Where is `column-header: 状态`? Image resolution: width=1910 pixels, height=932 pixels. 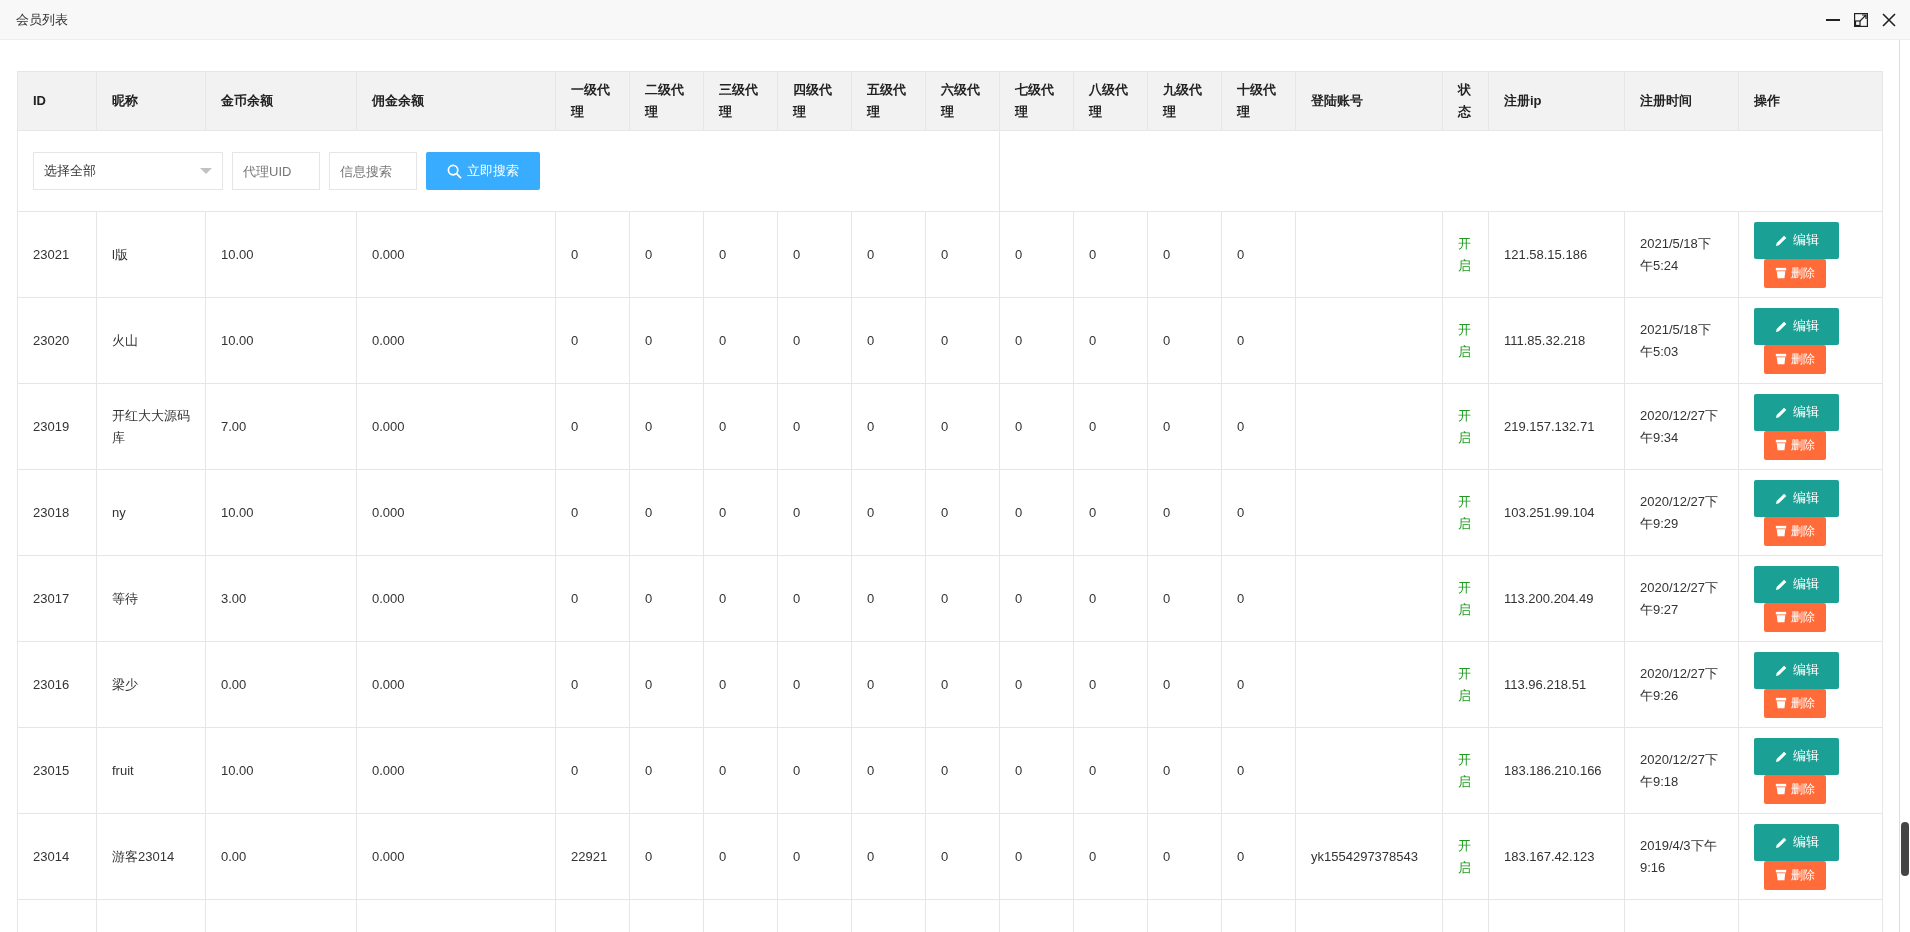 column-header: 状态 is located at coordinates (1465, 101).